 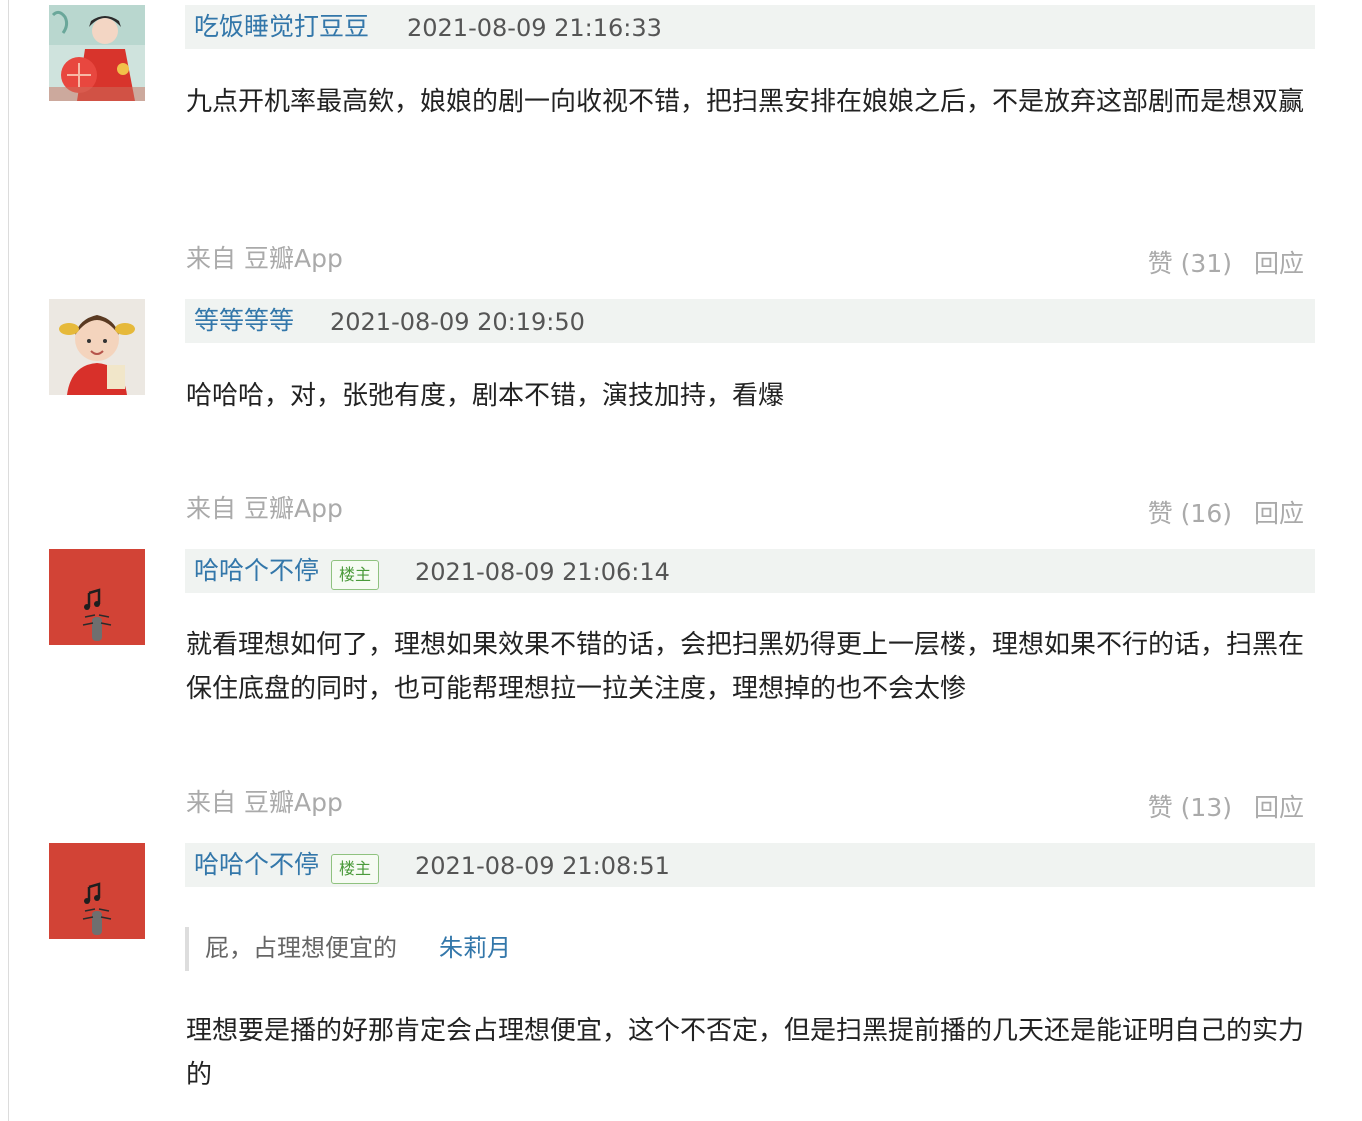 I want to click on comment-text: 哈哈哈，对，张弛有度，剧本不错，演技加持，看爆, so click(x=485, y=396).